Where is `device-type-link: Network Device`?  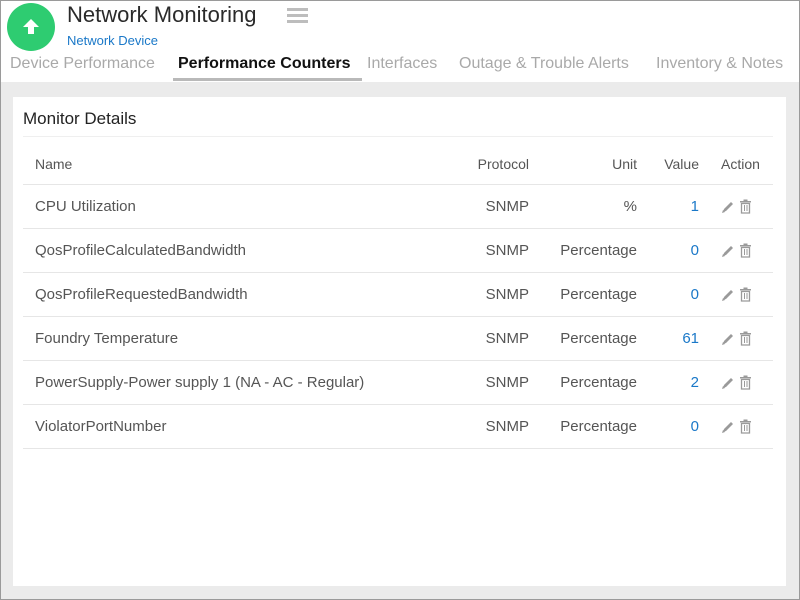
device-type-link: Network Device is located at coordinates (112, 40).